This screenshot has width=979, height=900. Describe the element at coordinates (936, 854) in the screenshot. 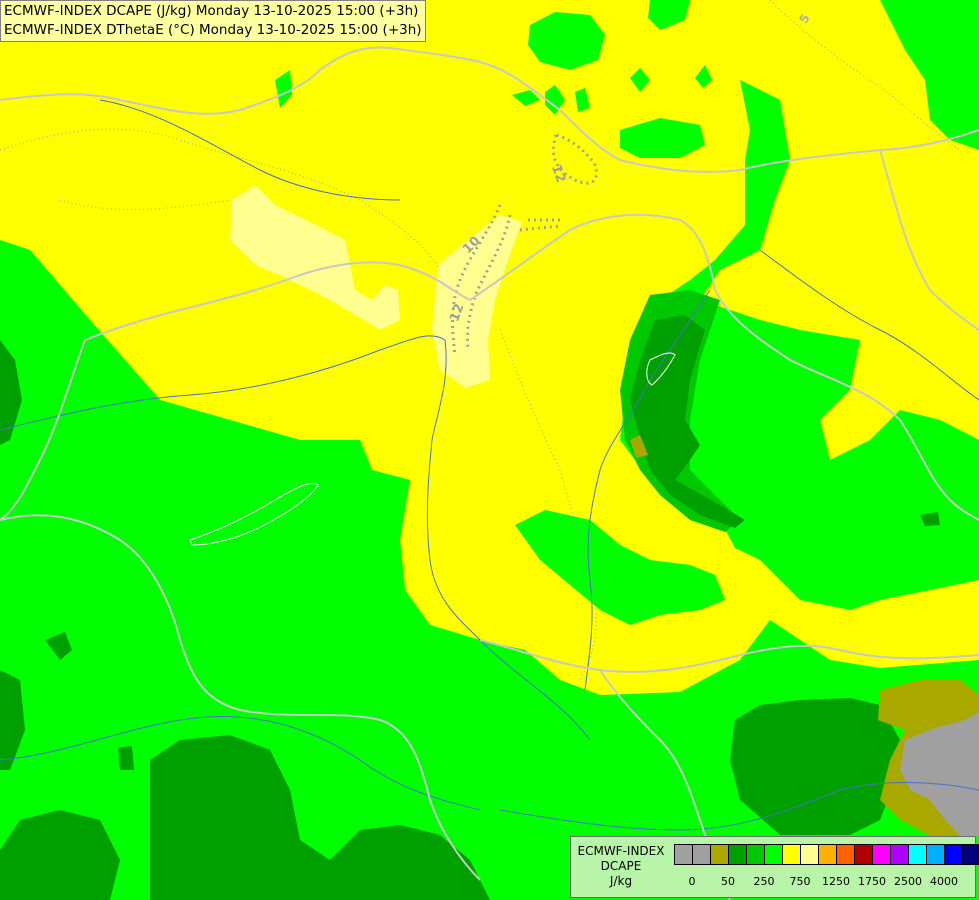

I see `legend-swatch: #00b0ff` at that location.